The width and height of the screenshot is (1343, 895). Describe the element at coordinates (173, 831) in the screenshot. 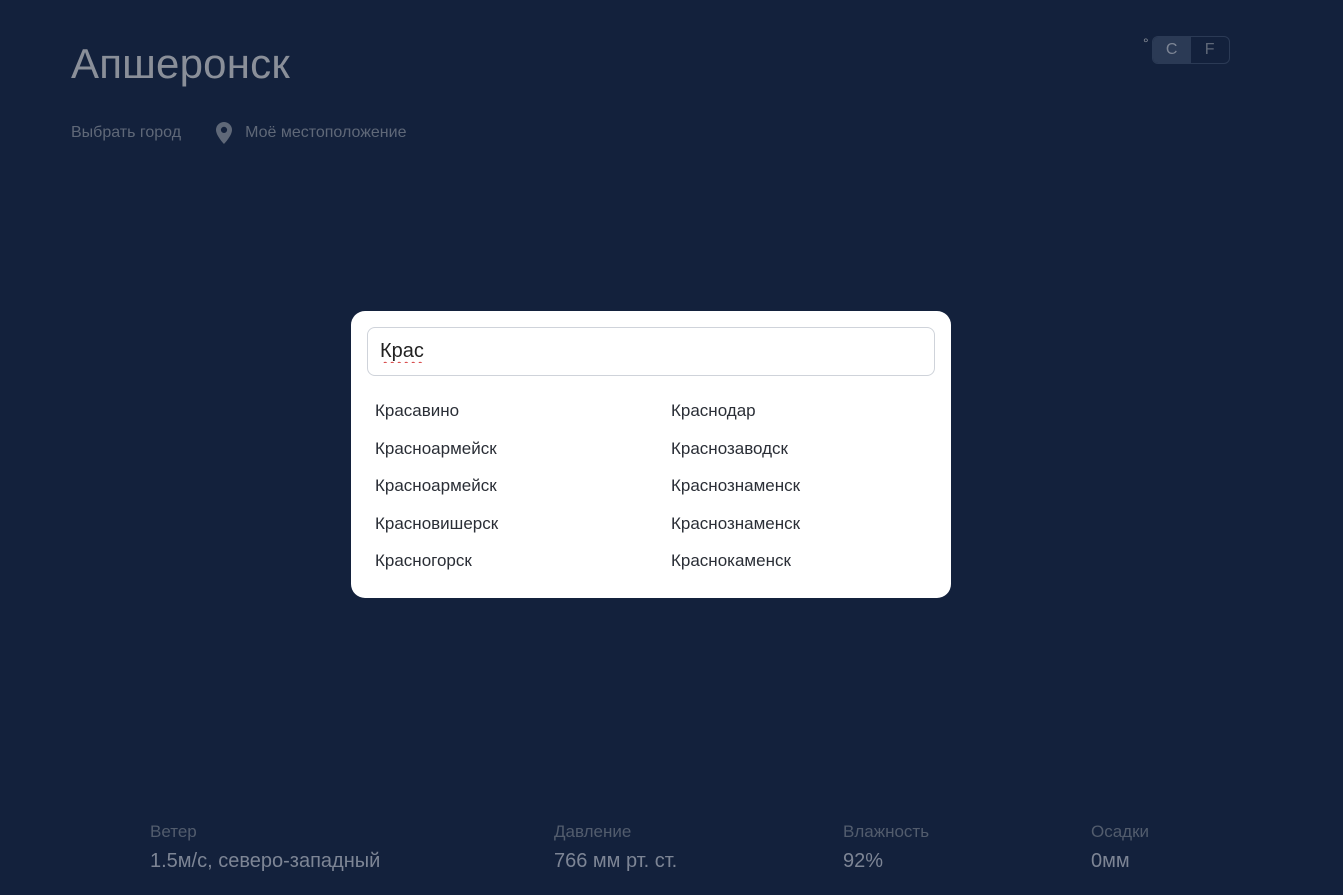

I see `stat-label: Ветер` at that location.